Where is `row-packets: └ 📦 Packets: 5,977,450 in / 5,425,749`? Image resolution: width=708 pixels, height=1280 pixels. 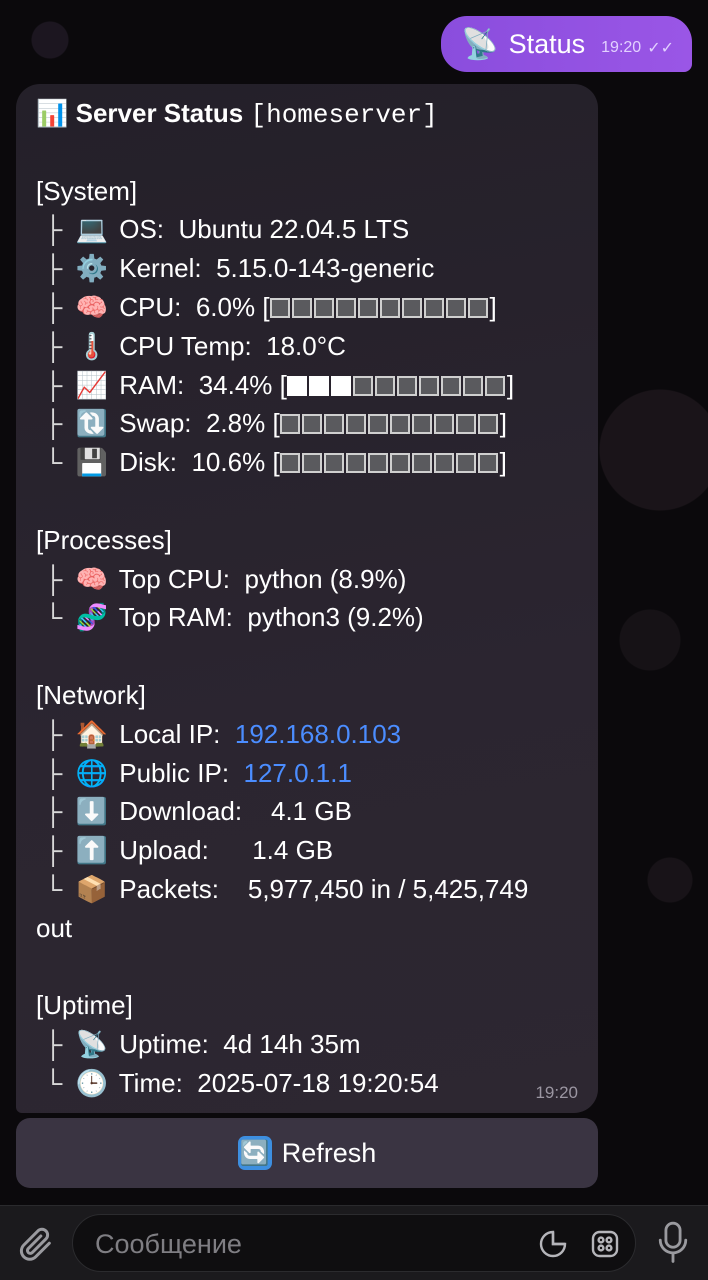
row-packets: └ 📦 Packets: 5,977,450 in / 5,425,749 is located at coordinates (307, 889).